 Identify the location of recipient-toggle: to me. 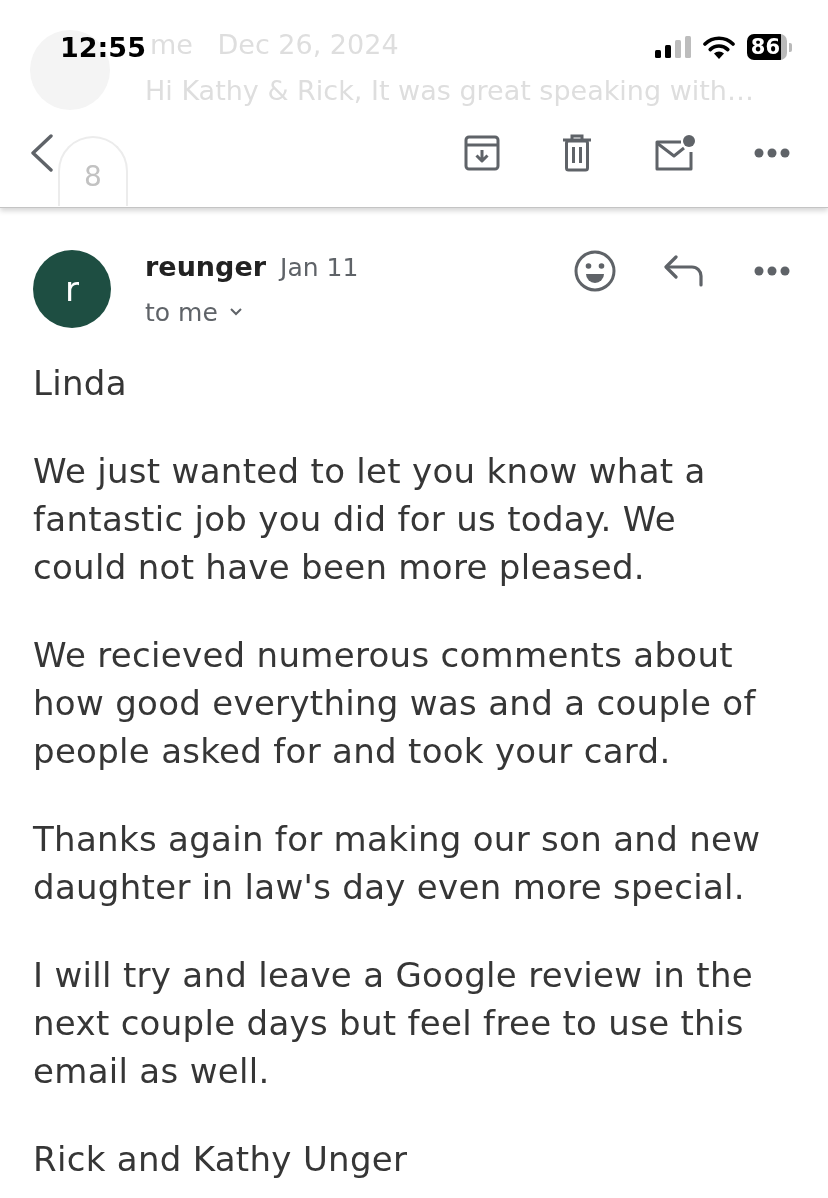
(193, 312).